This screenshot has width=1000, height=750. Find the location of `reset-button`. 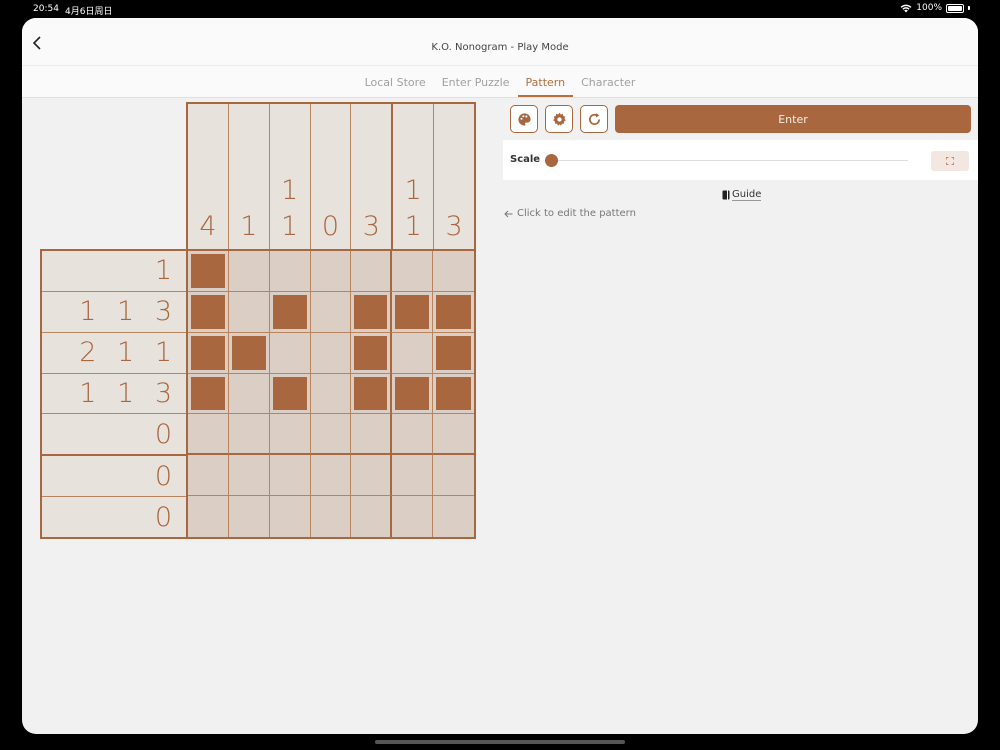

reset-button is located at coordinates (594, 119).